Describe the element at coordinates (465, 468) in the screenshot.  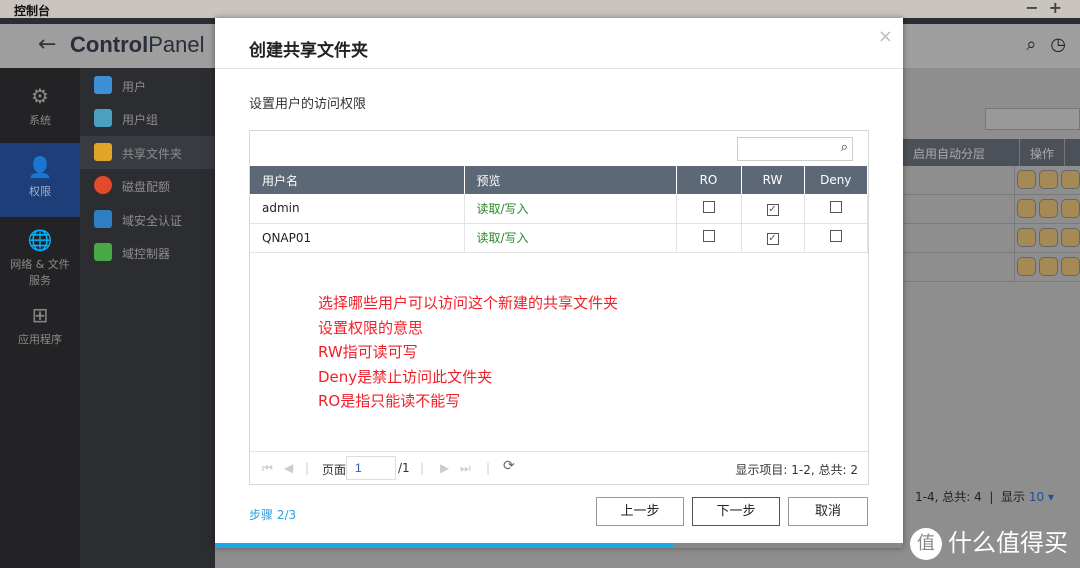
I see `last-page-icon: ⏭` at that location.